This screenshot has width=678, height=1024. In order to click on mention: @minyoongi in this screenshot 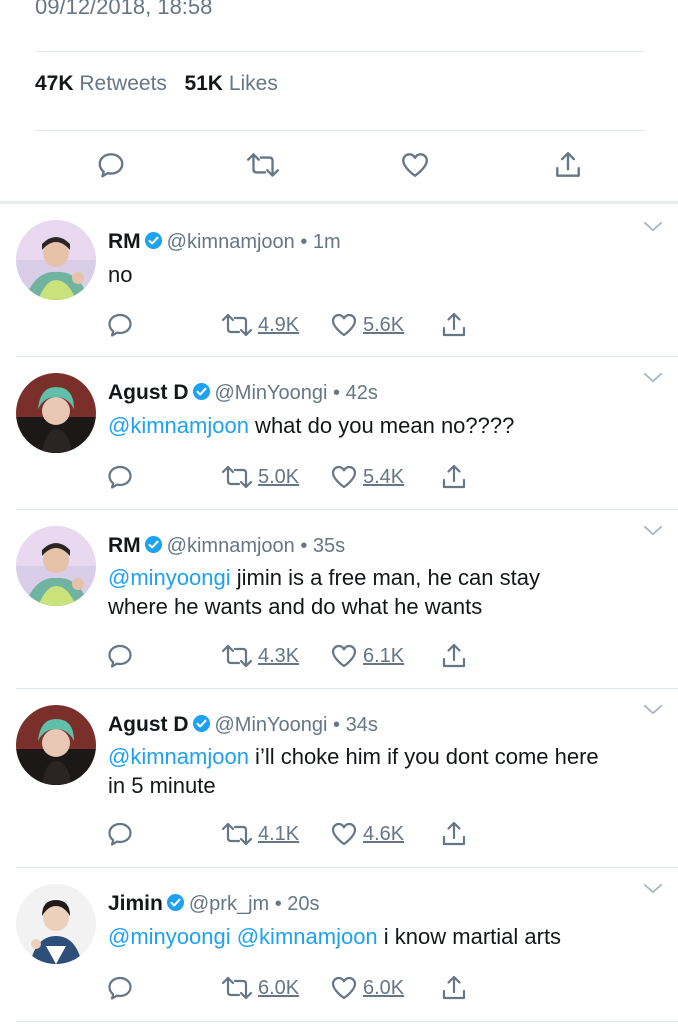, I will do `click(169, 577)`.